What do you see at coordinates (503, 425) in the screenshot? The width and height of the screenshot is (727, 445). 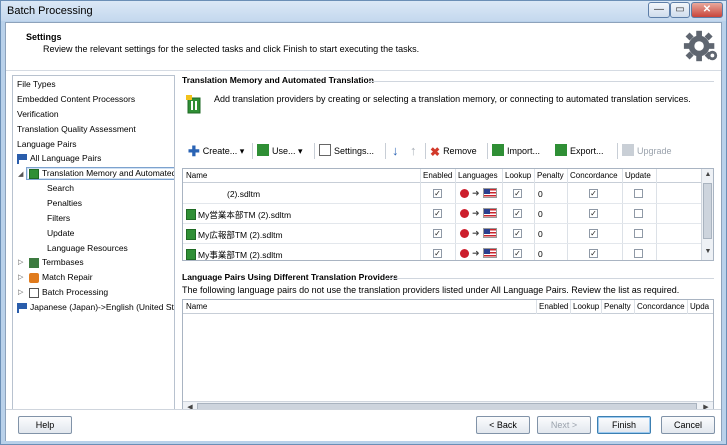 I see `back-button: < Back` at bounding box center [503, 425].